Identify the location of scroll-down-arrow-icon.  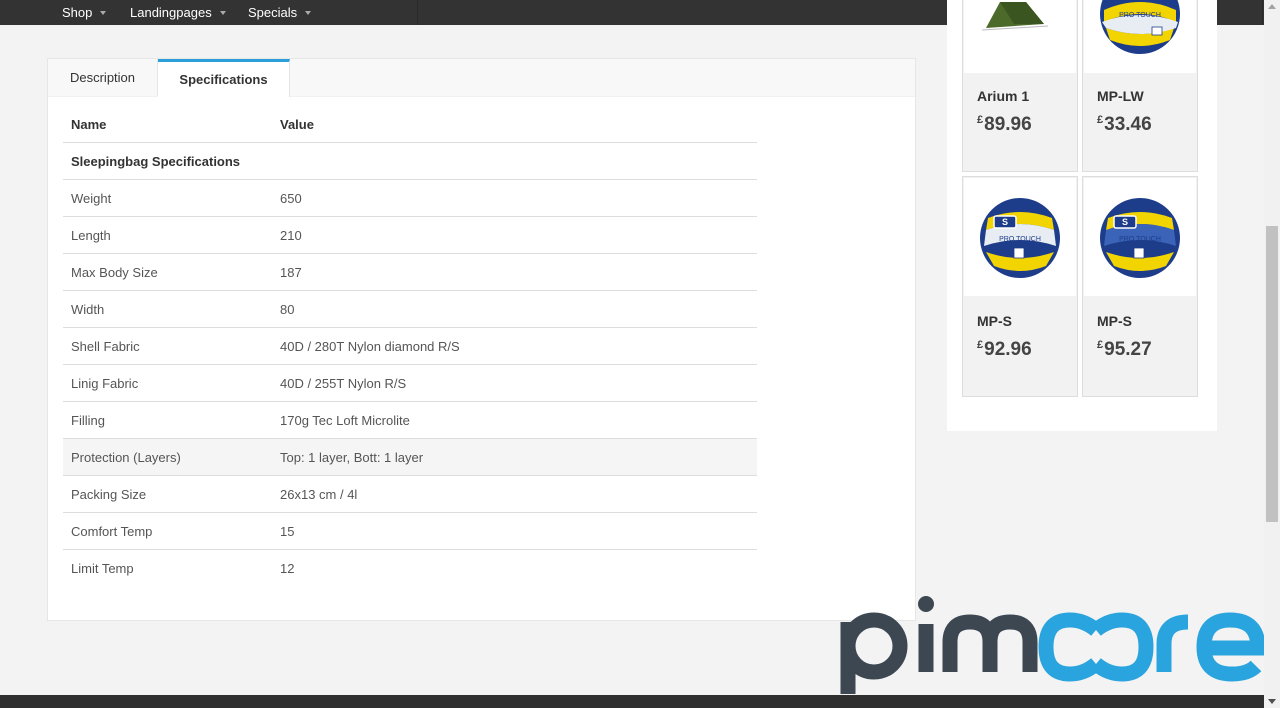
(1272, 701).